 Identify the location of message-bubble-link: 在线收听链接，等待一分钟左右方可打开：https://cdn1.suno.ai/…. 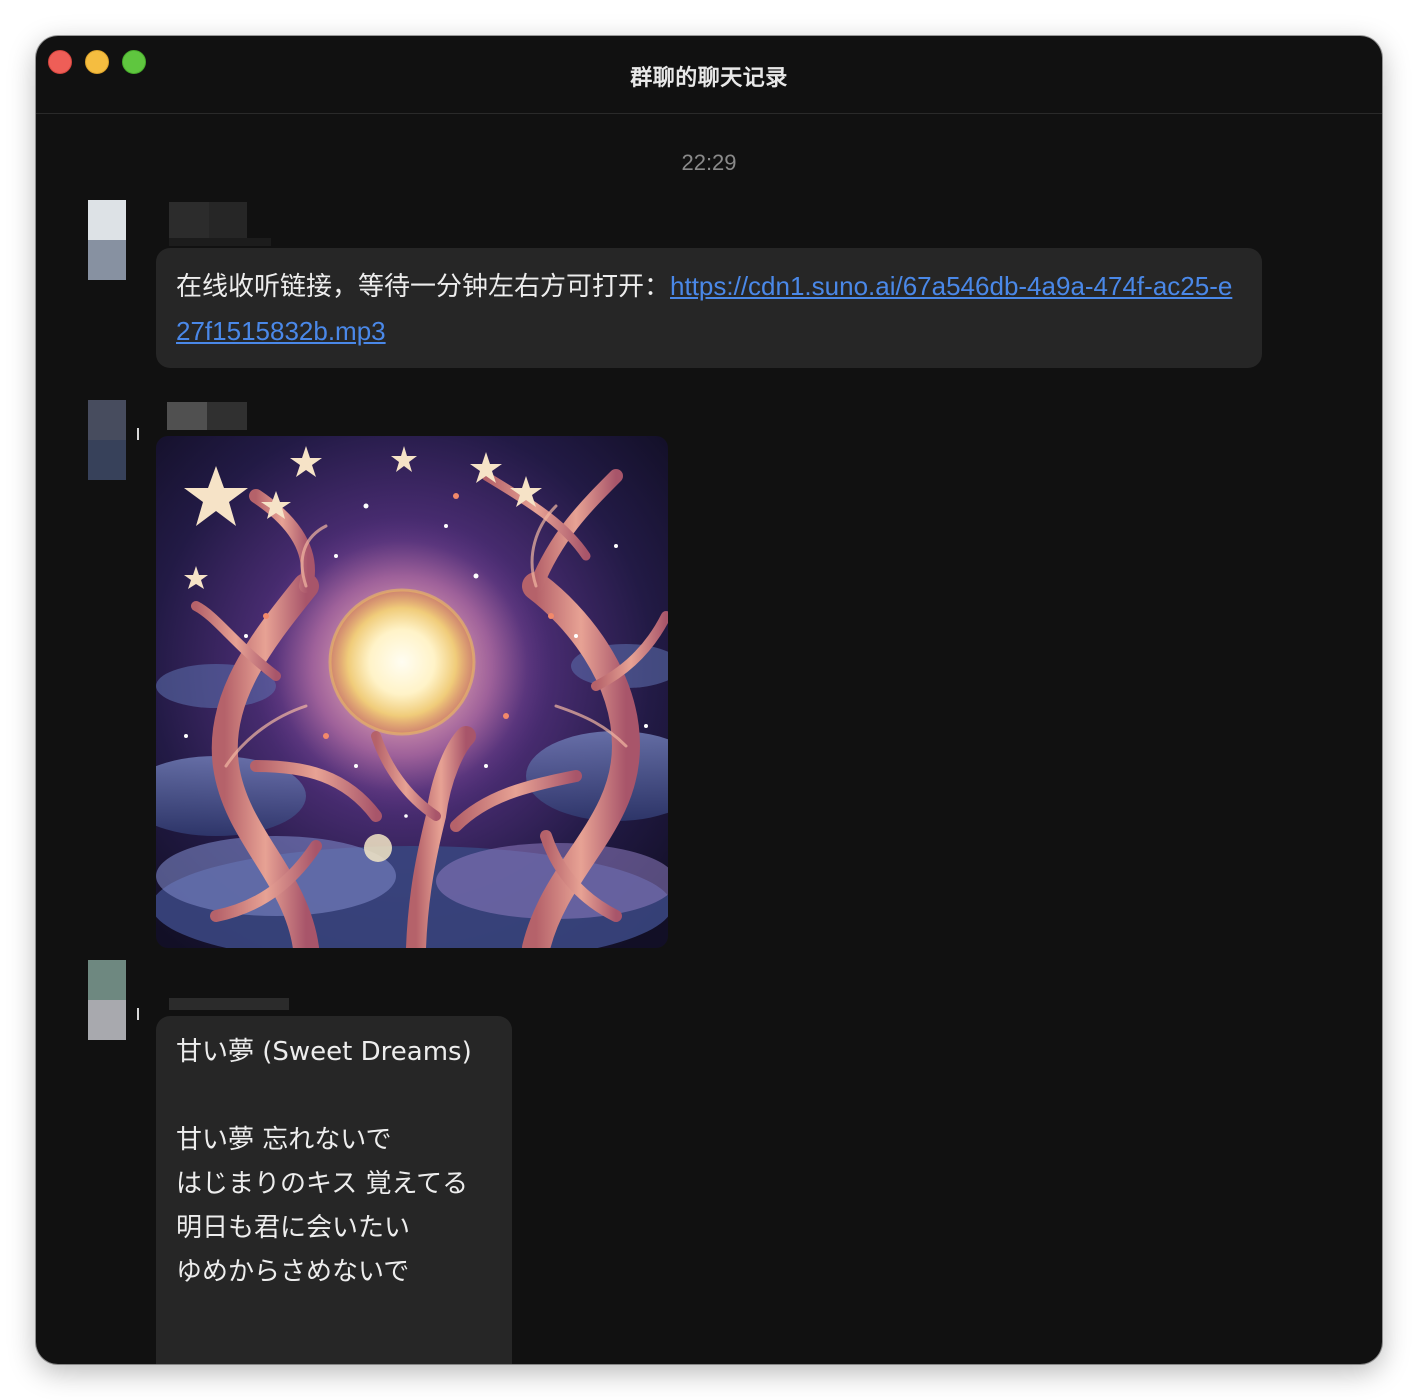
(709, 308).